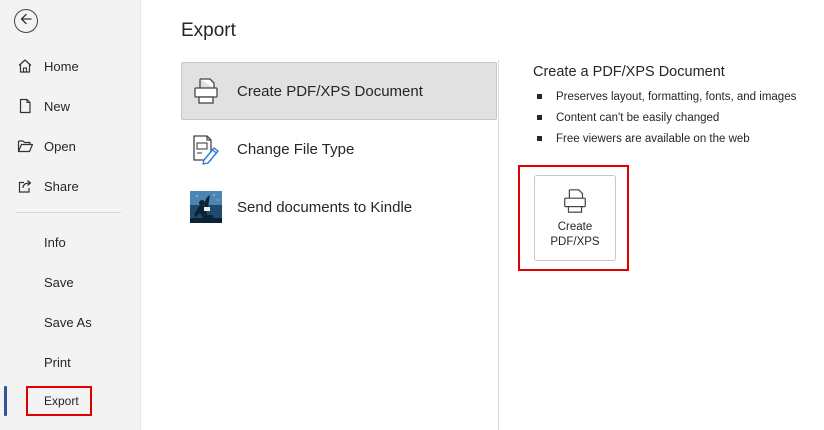  I want to click on create-pdf-highlight-box: Create PDF/XPS, so click(573, 218).